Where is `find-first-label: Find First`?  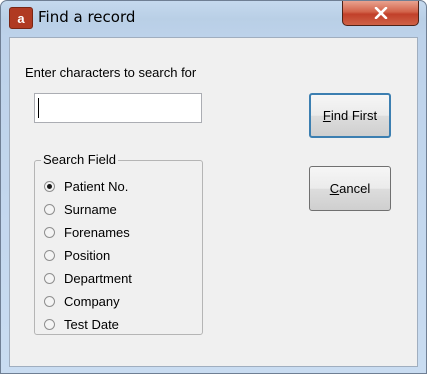 find-first-label: Find First is located at coordinates (350, 115).